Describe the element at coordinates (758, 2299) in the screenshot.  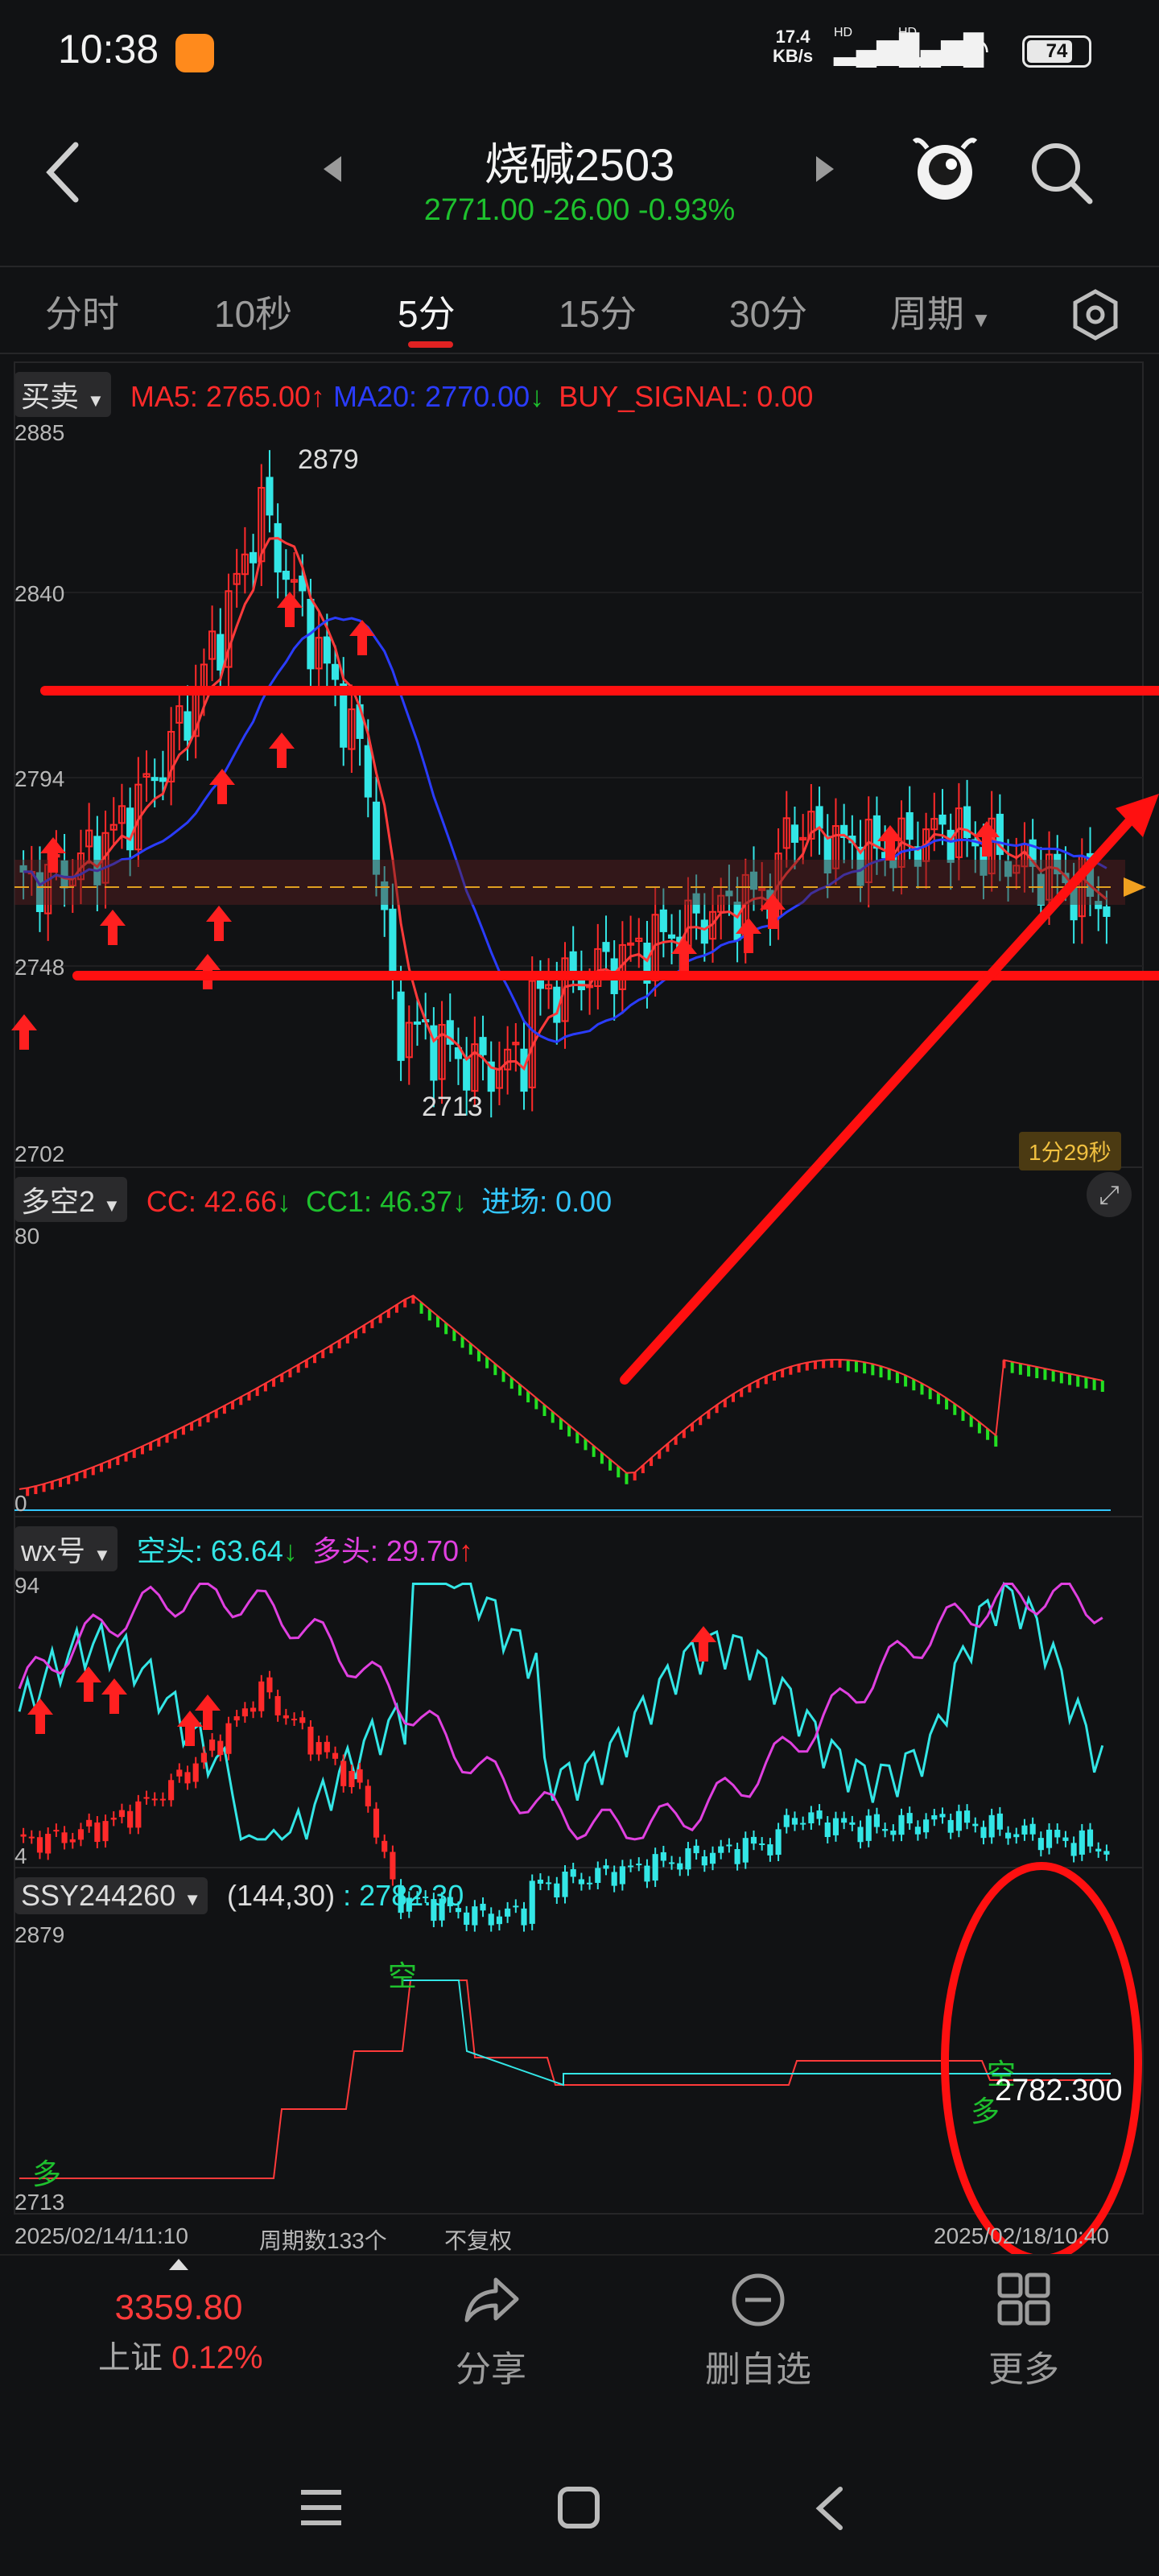
I see `minus-circle-icon` at that location.